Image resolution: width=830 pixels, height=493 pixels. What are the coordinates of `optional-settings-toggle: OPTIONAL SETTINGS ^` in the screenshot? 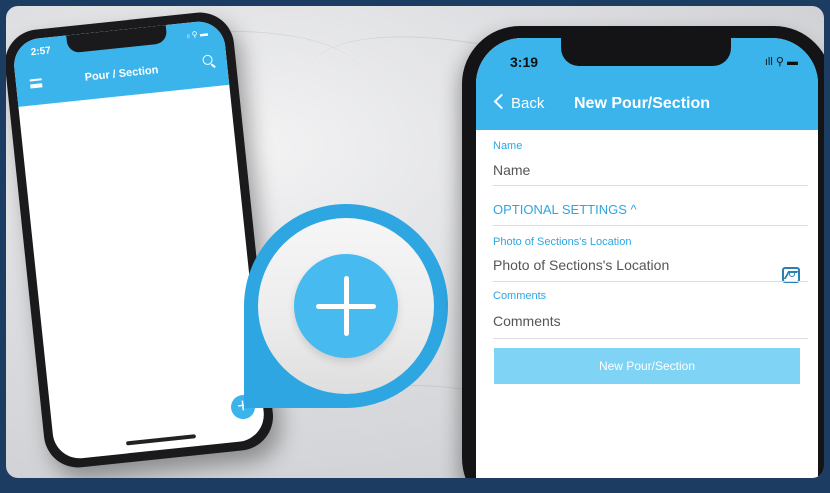 It's located at (565, 209).